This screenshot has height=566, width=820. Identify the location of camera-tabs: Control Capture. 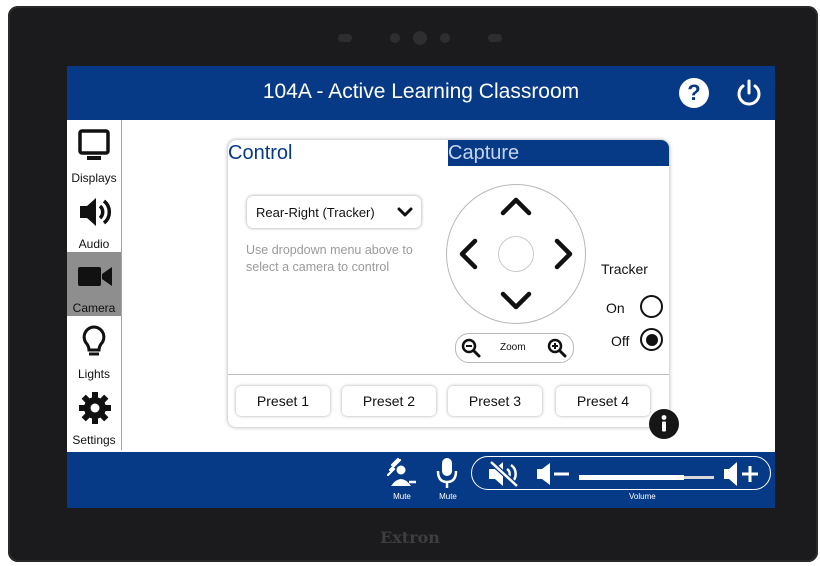
(448, 153).